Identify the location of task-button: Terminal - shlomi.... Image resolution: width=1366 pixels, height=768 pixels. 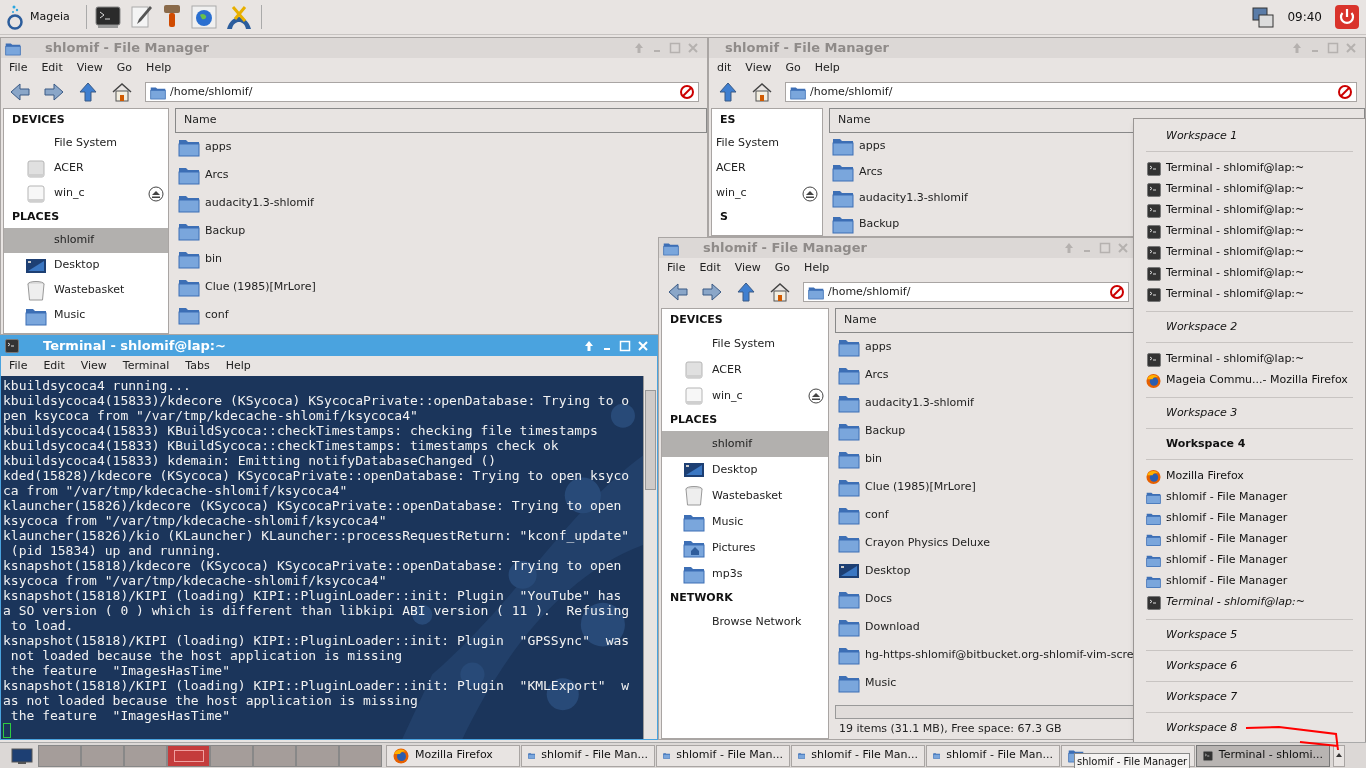
(1263, 755).